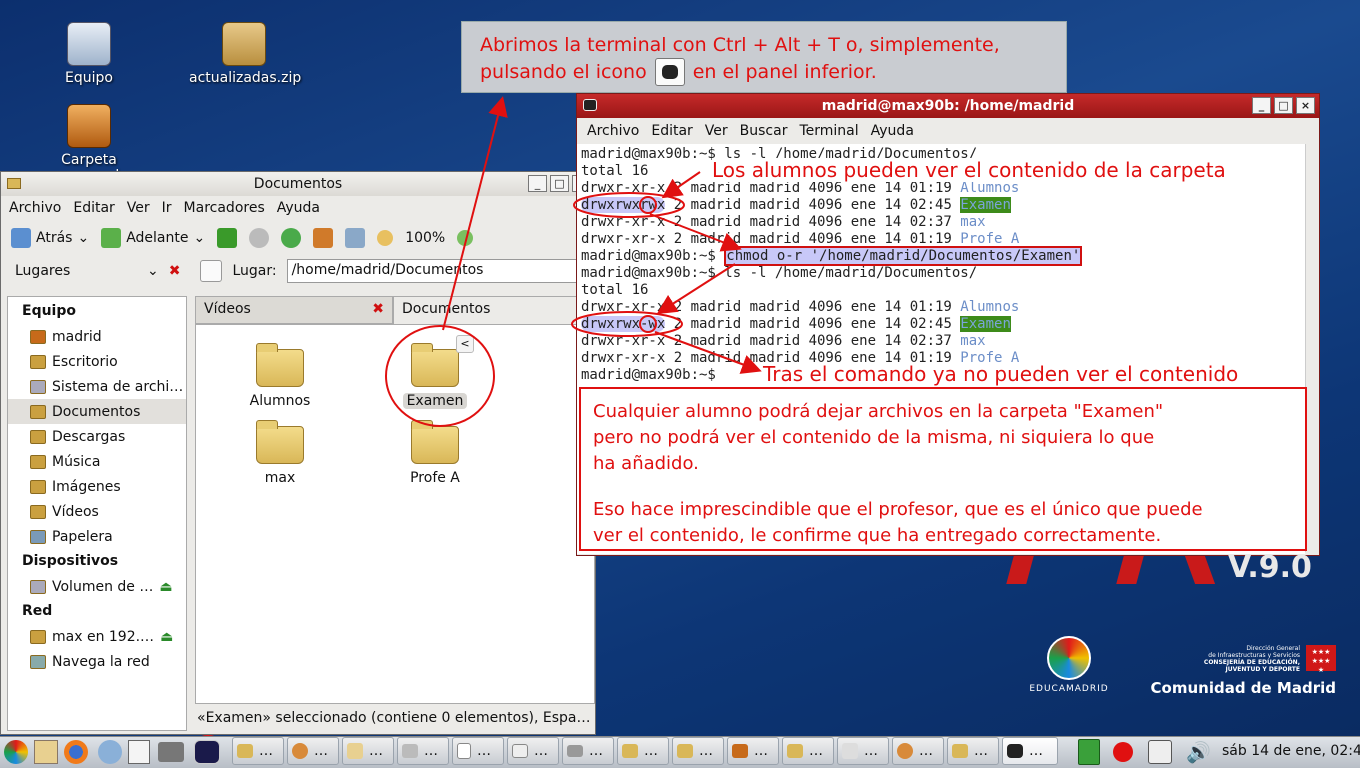  Describe the element at coordinates (1123, 752) in the screenshot. I see `record-indicator-icon` at that location.